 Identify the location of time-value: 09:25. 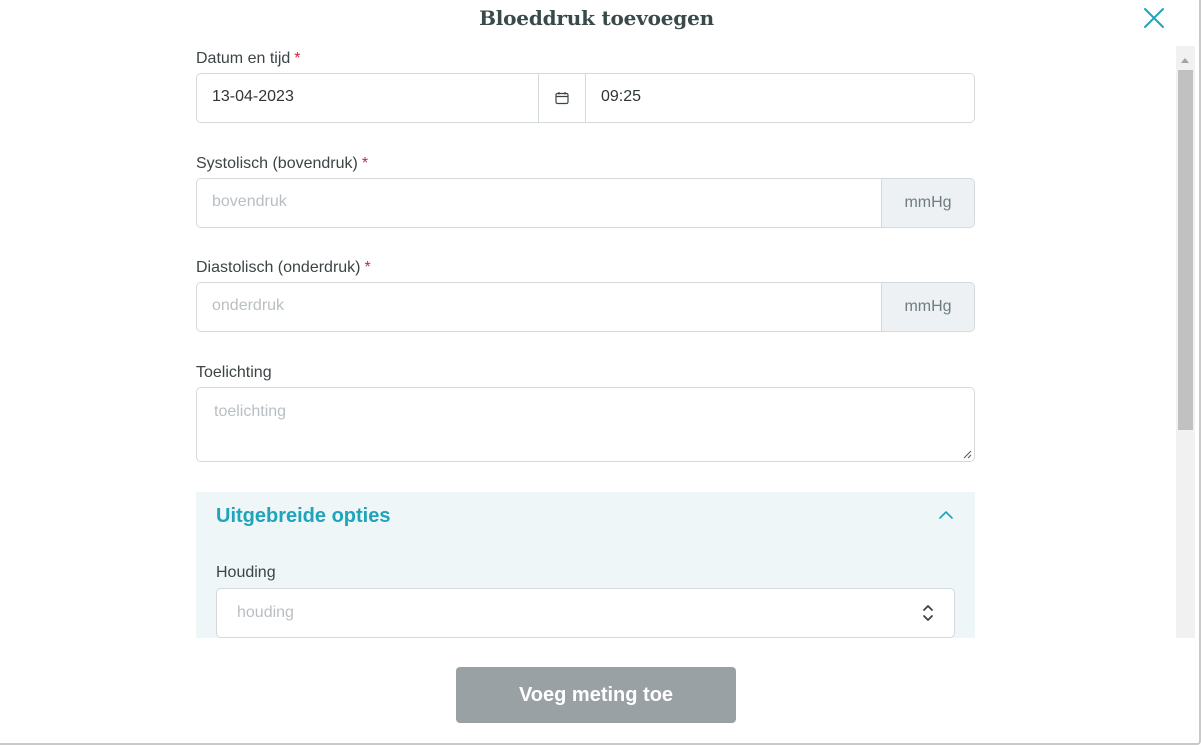
(621, 96).